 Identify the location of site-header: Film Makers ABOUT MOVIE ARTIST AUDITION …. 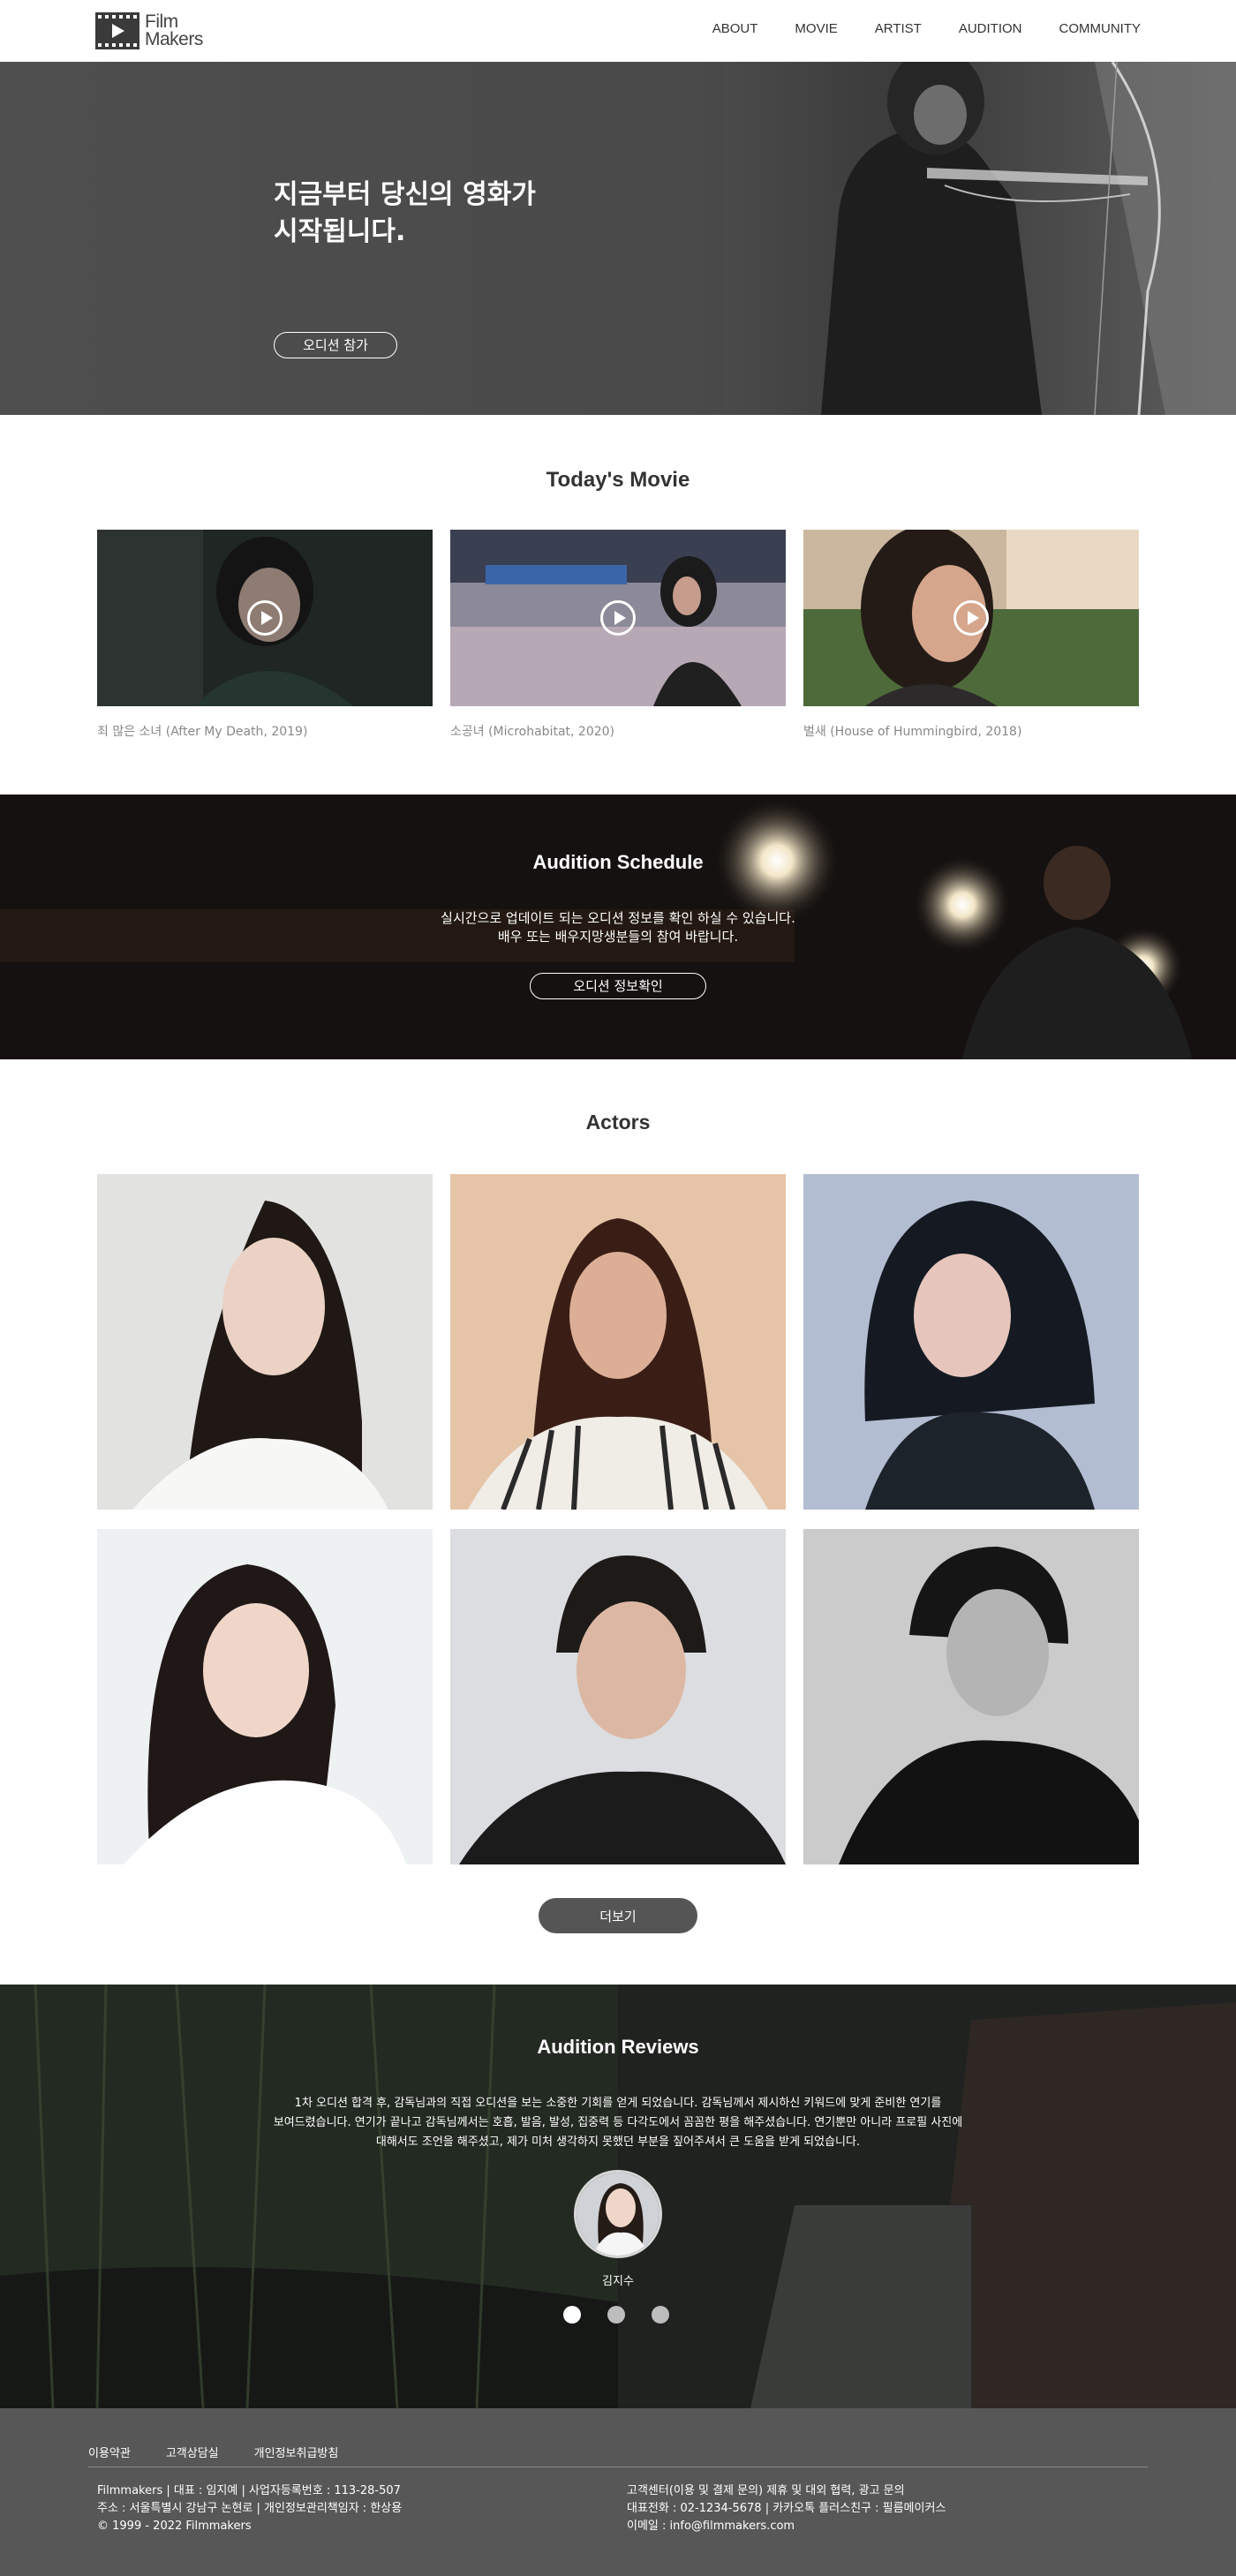
(618, 31).